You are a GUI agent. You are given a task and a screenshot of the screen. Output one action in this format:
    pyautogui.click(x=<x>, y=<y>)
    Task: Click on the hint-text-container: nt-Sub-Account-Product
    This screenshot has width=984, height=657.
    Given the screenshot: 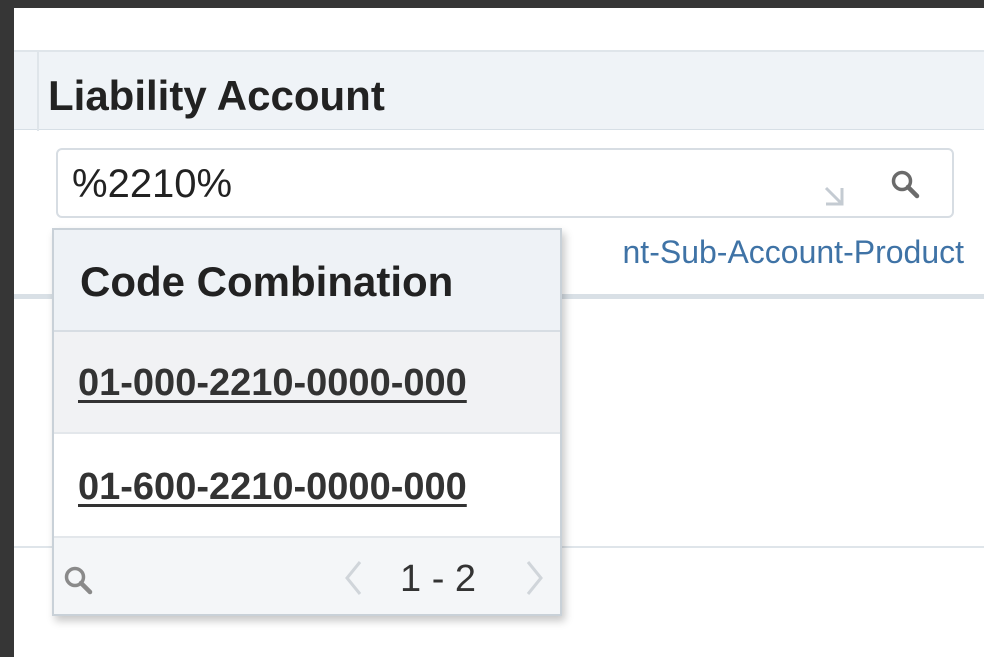 What is the action you would take?
    pyautogui.click(x=761, y=251)
    